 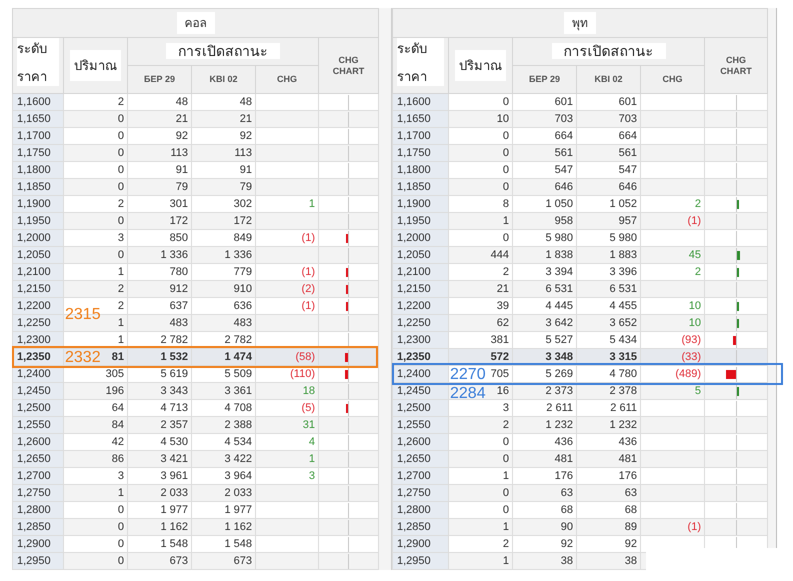 I want to click on table-cell: 601, so click(x=563, y=102).